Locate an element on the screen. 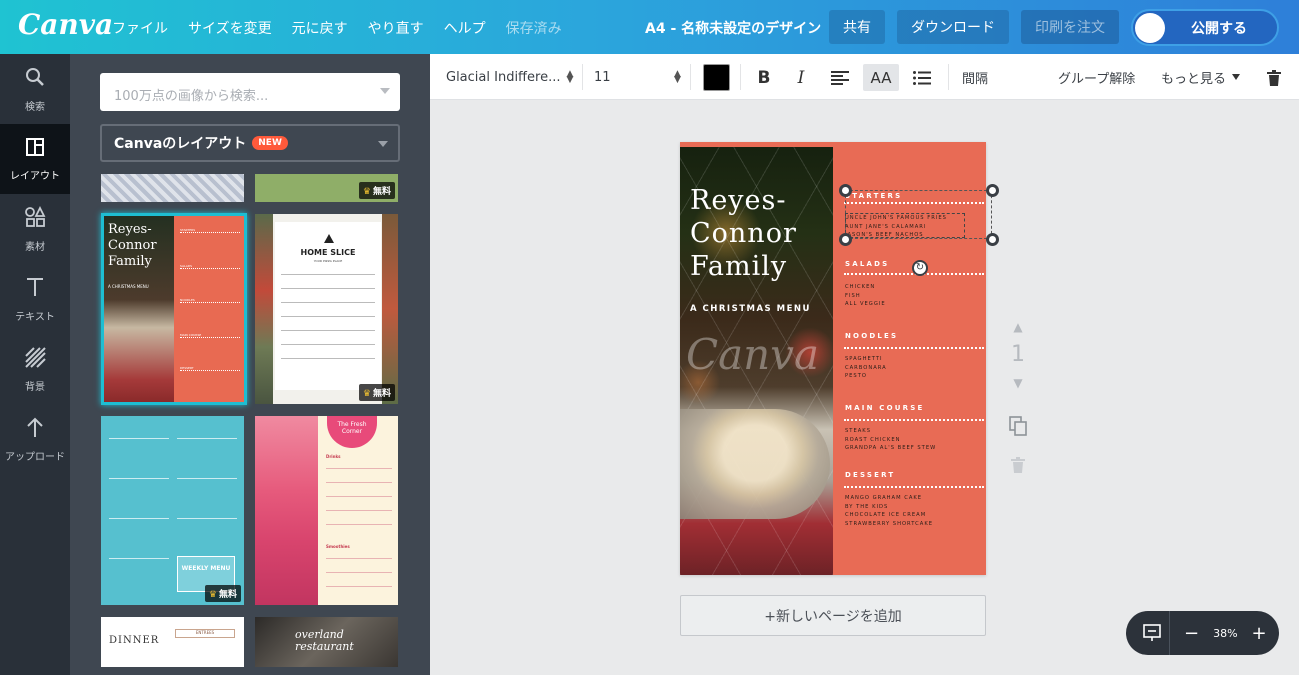 The image size is (1299, 675). section-heading: MAIN COURSE is located at coordinates (884, 408).